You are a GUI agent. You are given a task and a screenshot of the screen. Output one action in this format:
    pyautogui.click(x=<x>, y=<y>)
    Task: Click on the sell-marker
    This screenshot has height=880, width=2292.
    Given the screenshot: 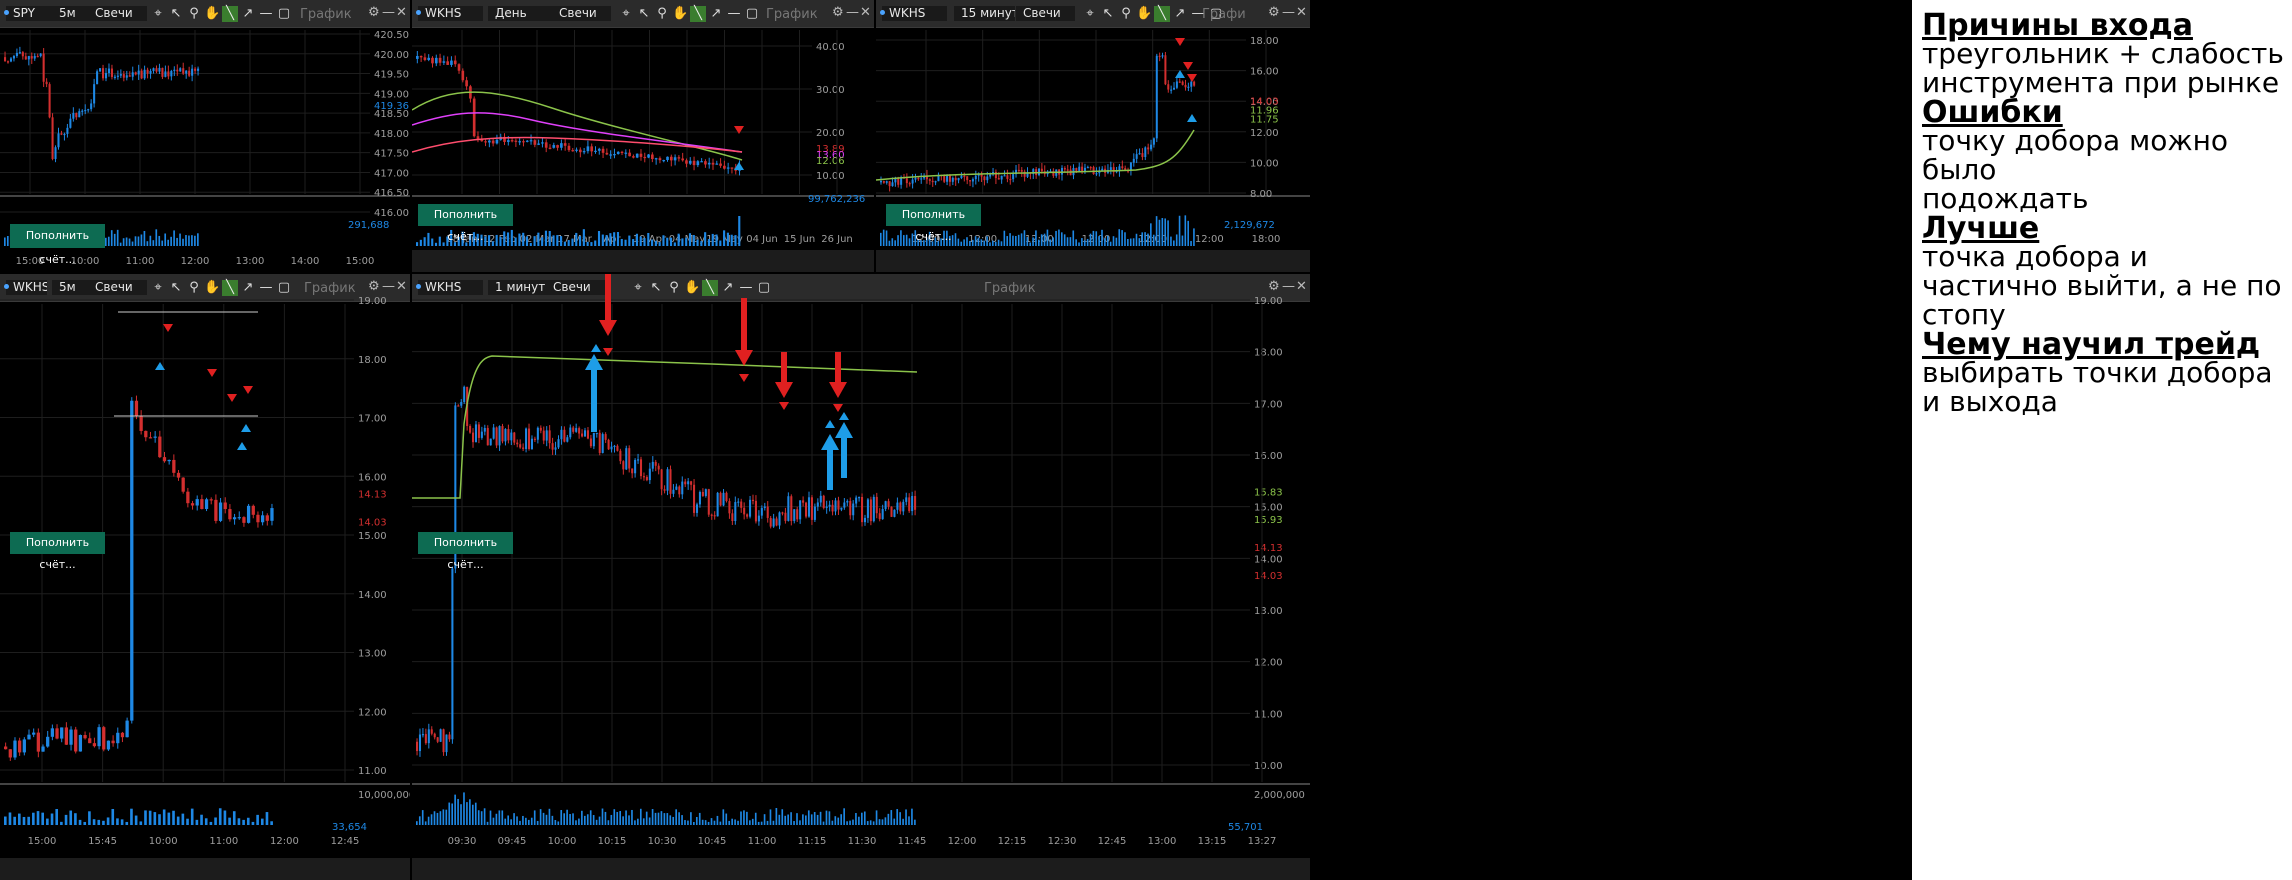 What is the action you would take?
    pyautogui.click(x=838, y=408)
    